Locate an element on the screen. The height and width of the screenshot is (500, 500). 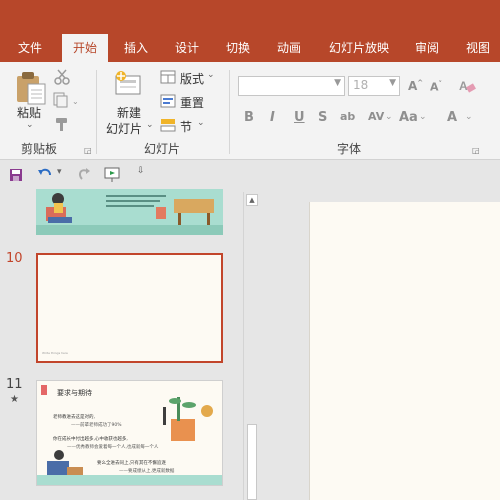
tab-design: 设计 is located at coordinates (187, 48).